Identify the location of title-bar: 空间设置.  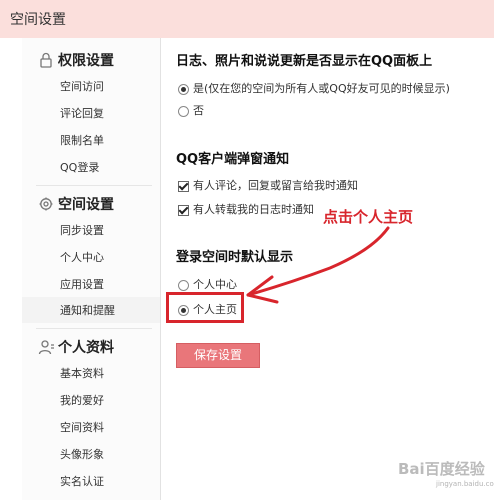
(247, 19).